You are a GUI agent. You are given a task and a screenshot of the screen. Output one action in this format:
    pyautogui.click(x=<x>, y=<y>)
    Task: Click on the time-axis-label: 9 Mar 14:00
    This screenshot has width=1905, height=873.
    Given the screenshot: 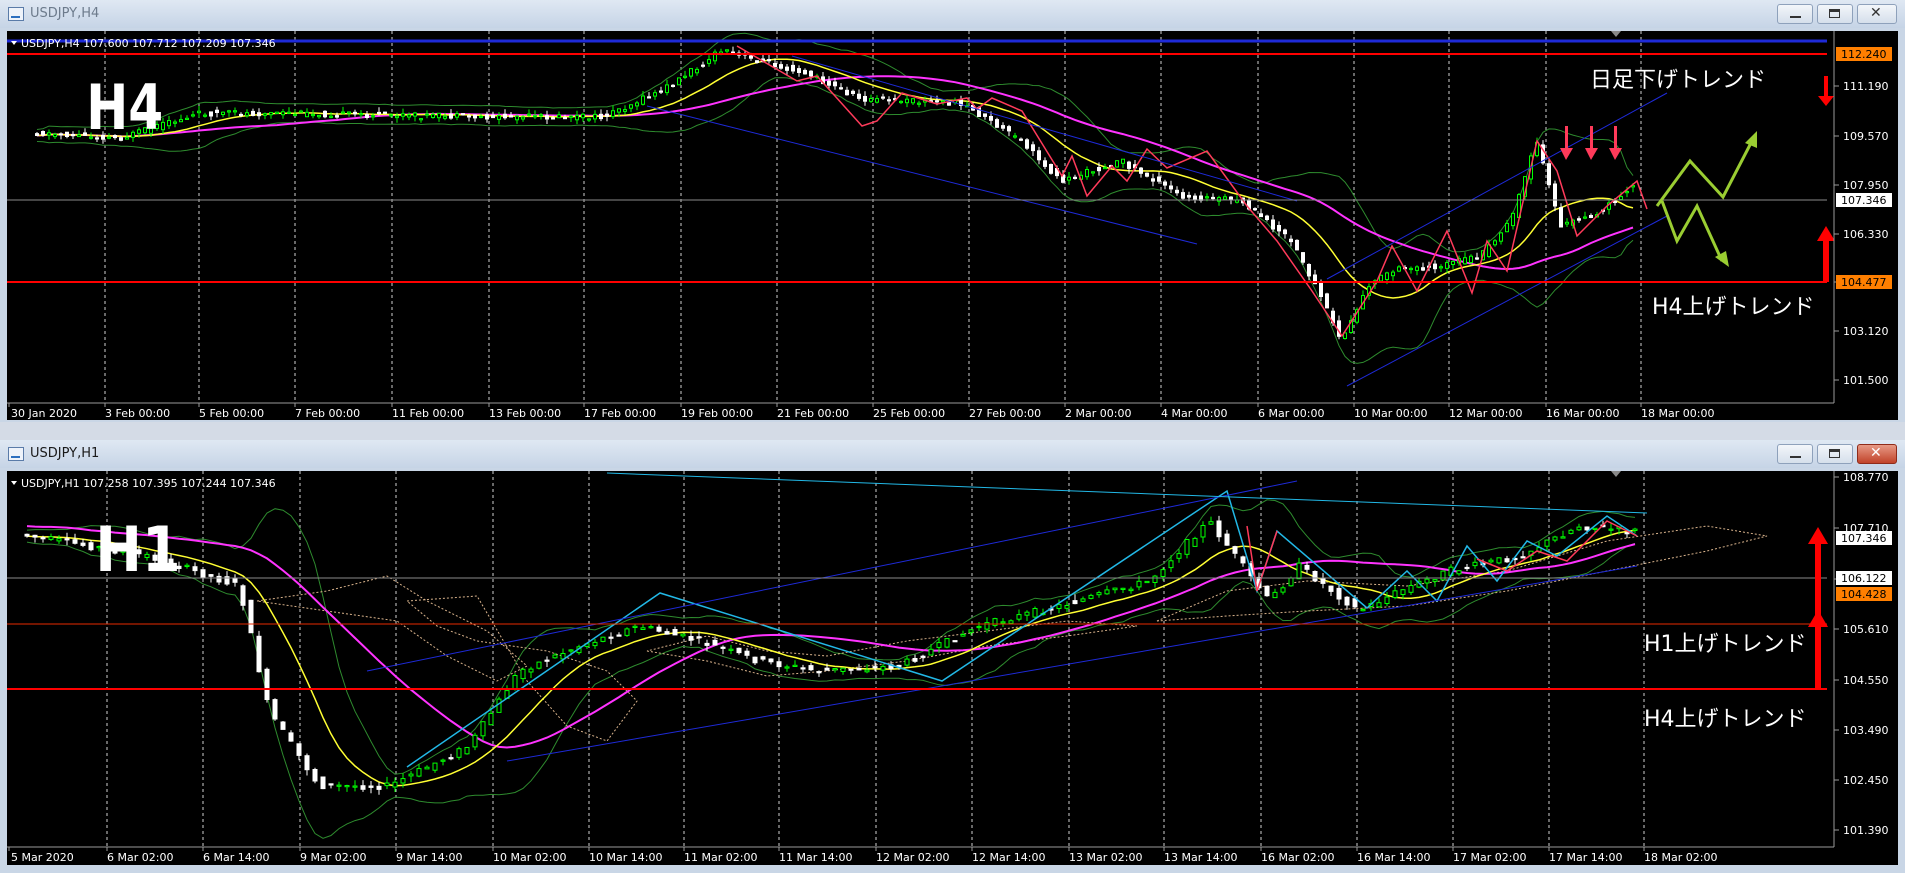 What is the action you would take?
    pyautogui.click(x=429, y=857)
    